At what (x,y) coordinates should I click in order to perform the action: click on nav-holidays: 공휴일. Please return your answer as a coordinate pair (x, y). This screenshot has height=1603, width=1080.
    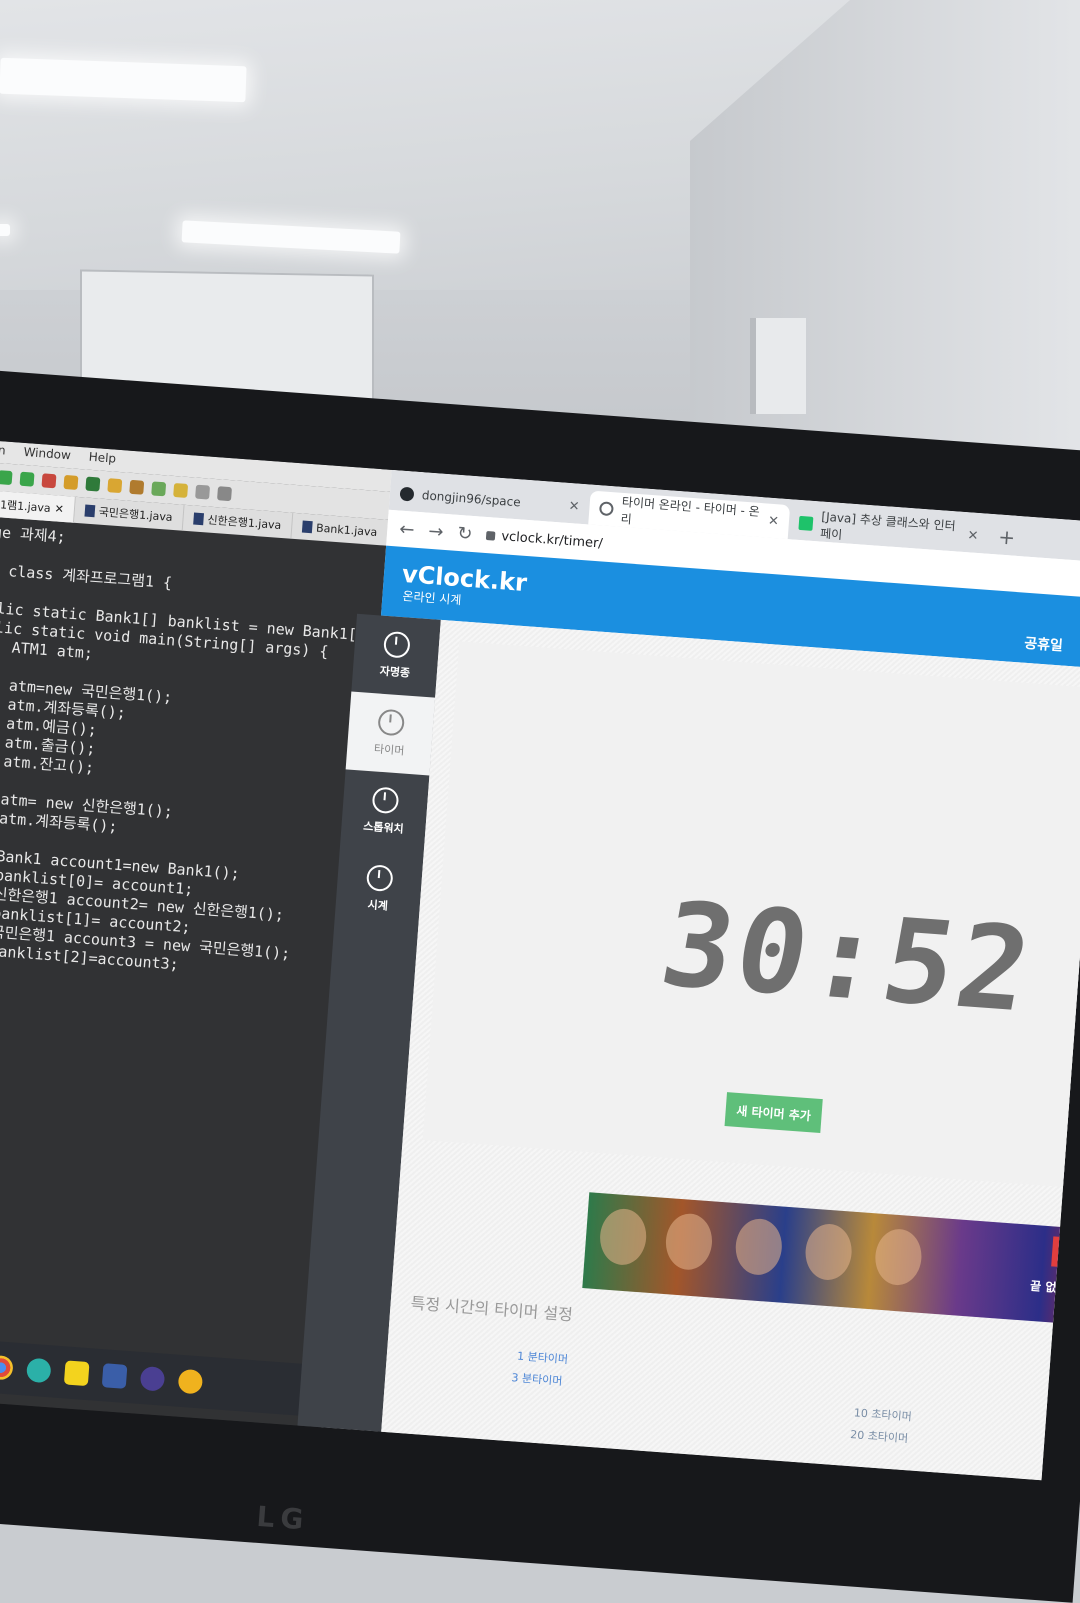
    Looking at the image, I should click on (1044, 644).